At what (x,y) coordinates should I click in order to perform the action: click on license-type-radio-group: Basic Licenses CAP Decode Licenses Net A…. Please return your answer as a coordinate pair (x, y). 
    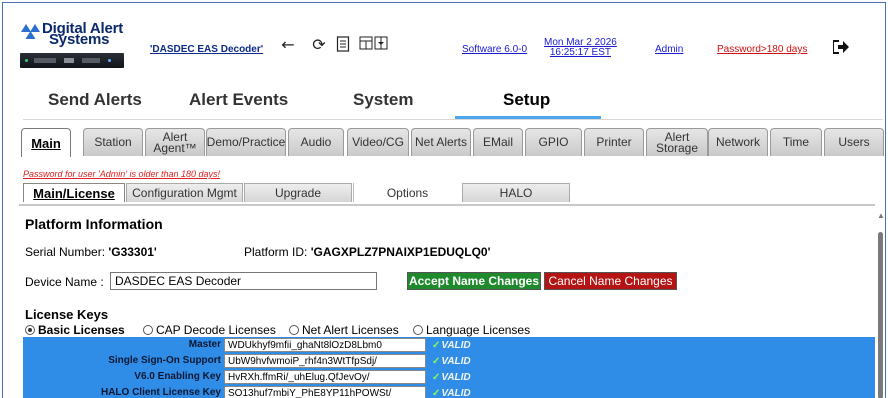
    Looking at the image, I should click on (305, 330).